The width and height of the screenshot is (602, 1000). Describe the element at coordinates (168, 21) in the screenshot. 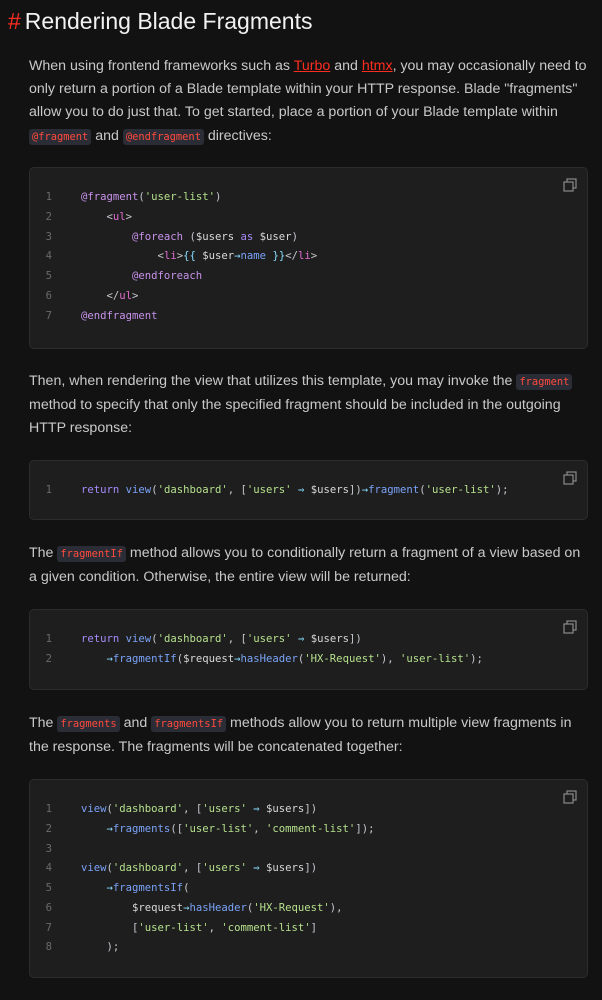

I see `heading-text: Rendering Blade Fragments` at that location.